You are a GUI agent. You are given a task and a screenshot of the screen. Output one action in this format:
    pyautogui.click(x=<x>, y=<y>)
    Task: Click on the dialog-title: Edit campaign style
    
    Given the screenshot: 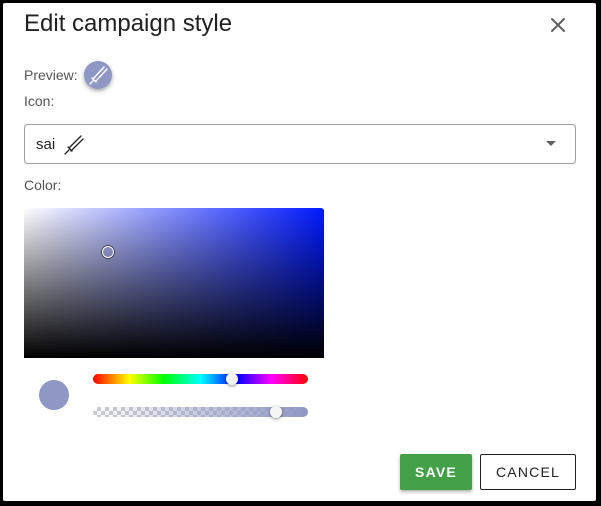 What is the action you would take?
    pyautogui.click(x=128, y=23)
    